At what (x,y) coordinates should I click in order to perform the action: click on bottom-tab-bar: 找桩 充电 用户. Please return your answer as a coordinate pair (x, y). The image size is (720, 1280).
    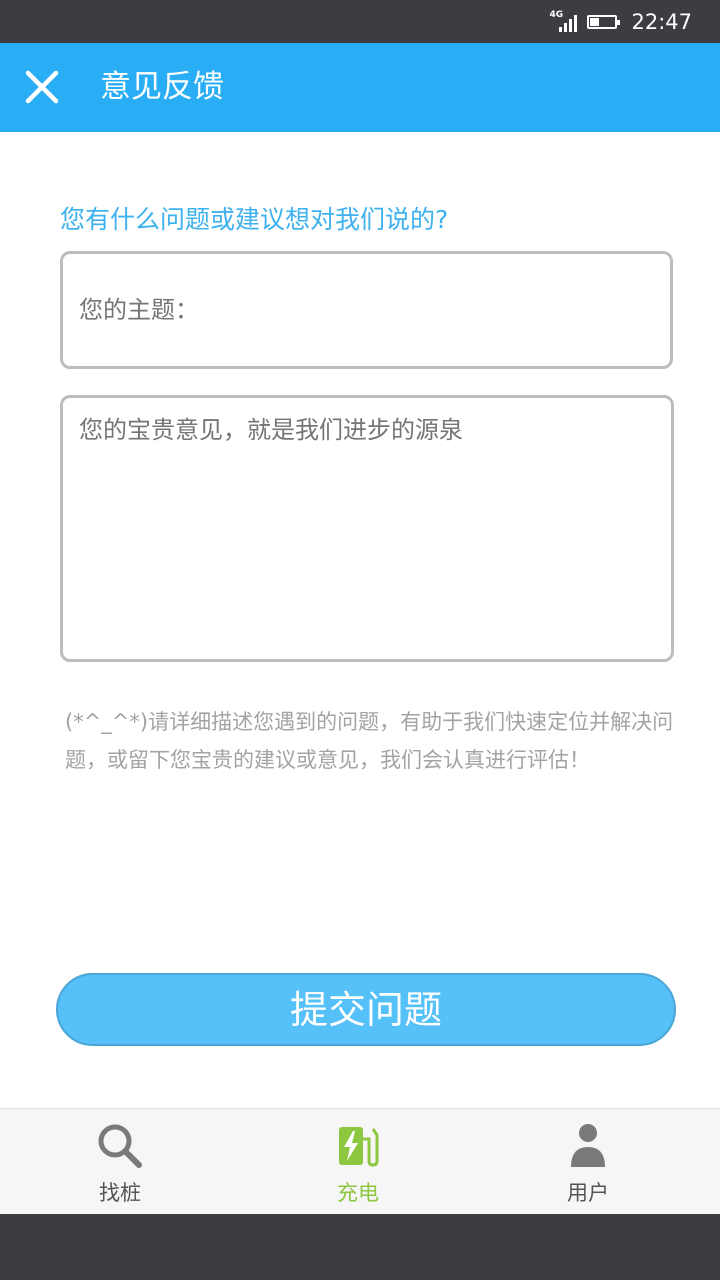
    Looking at the image, I should click on (360, 1161).